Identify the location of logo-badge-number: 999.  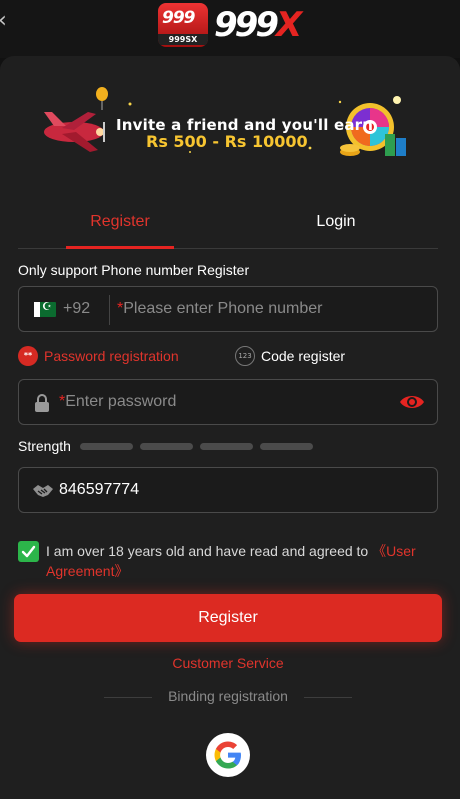
(178, 18).